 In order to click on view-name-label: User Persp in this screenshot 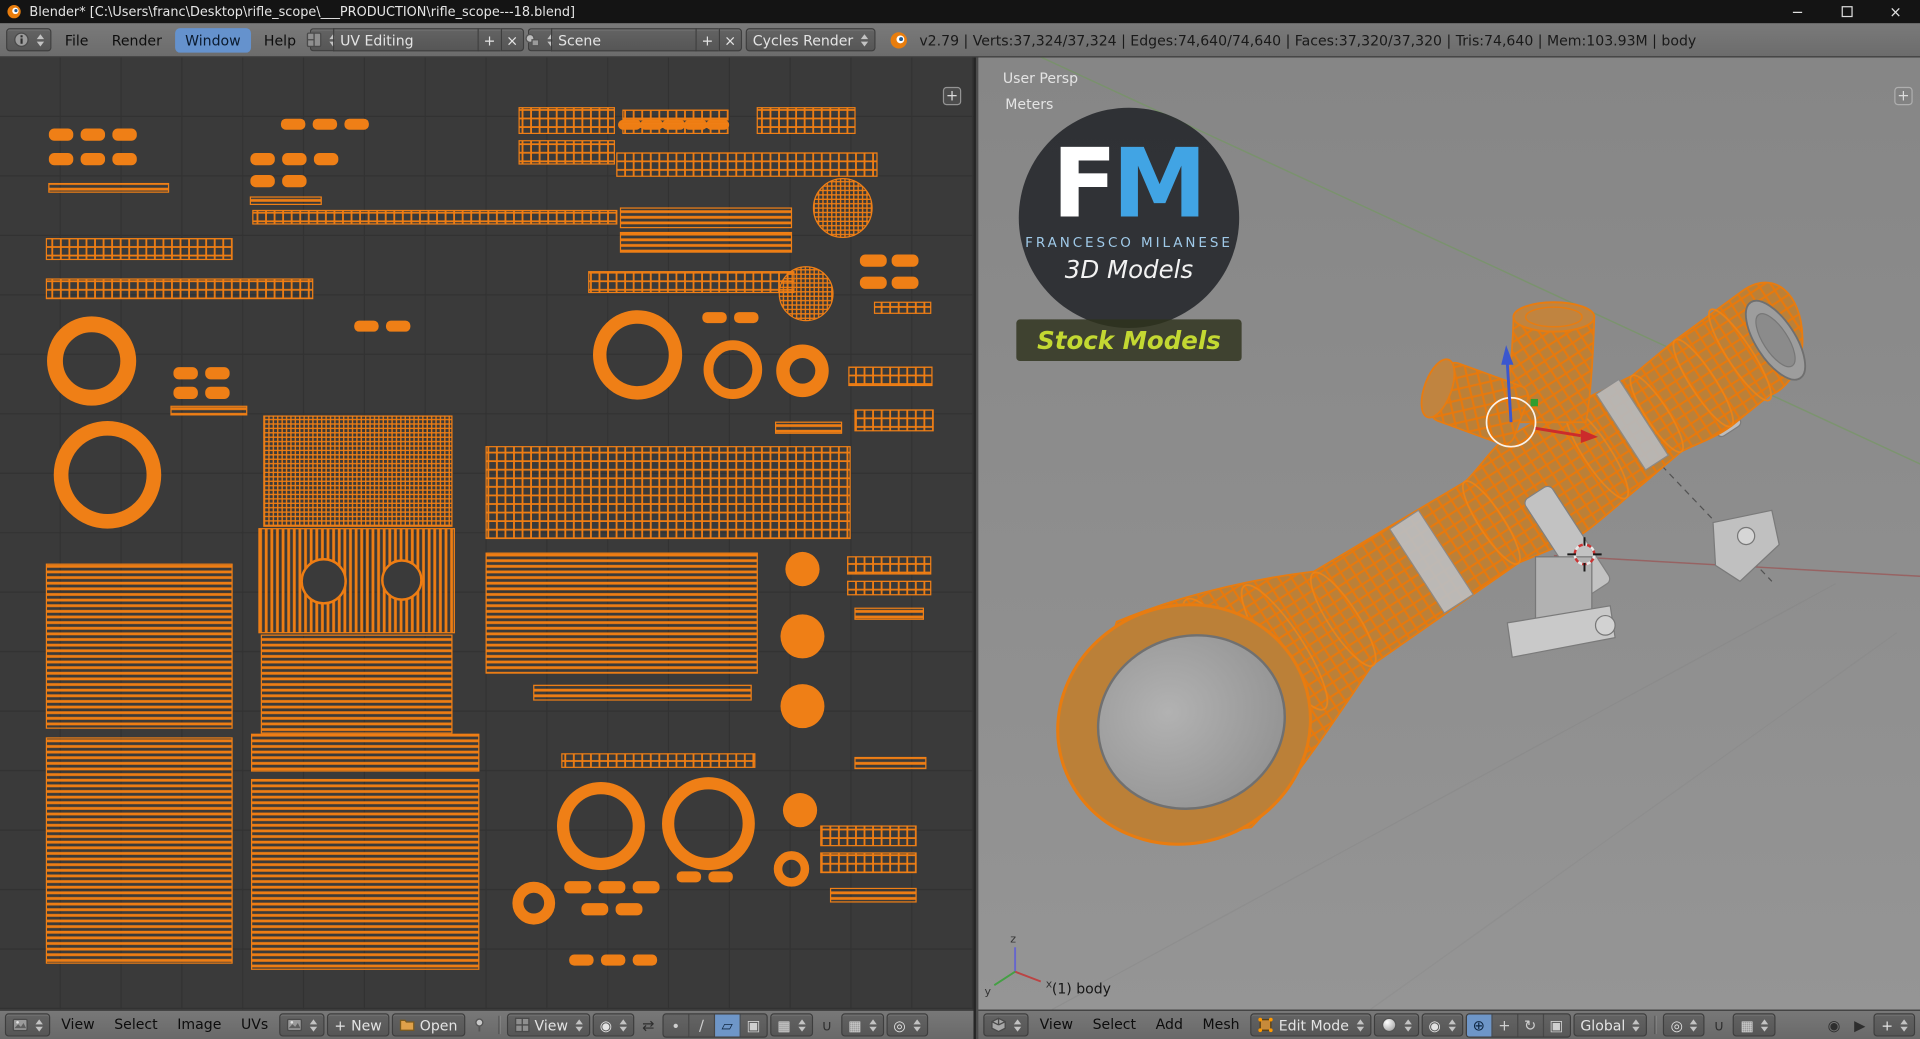, I will do `click(1040, 79)`.